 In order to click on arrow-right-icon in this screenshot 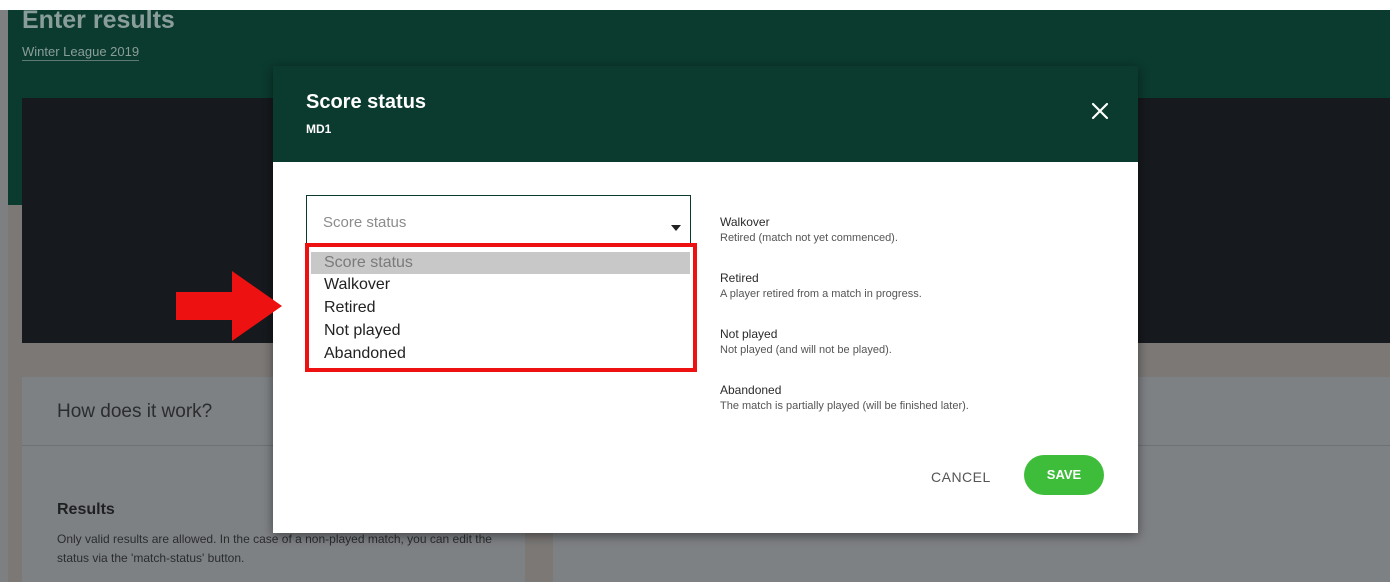, I will do `click(230, 308)`.